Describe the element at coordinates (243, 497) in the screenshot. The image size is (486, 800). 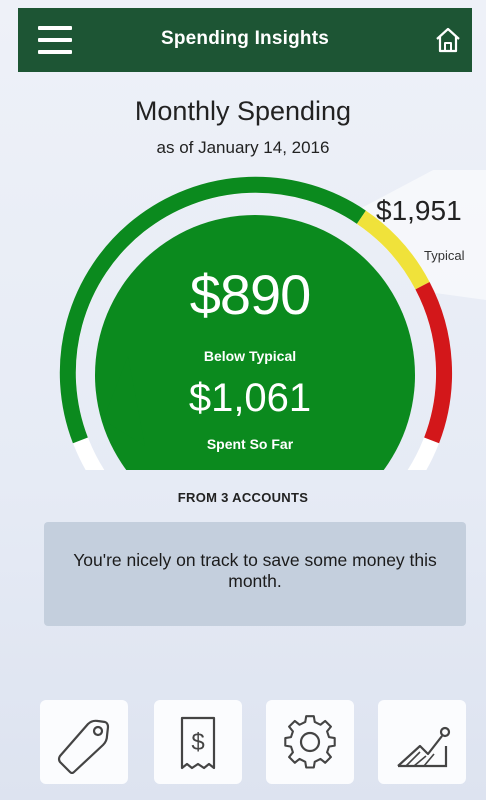
I see `accounts-count: FROM 3 ACCOUNTS` at that location.